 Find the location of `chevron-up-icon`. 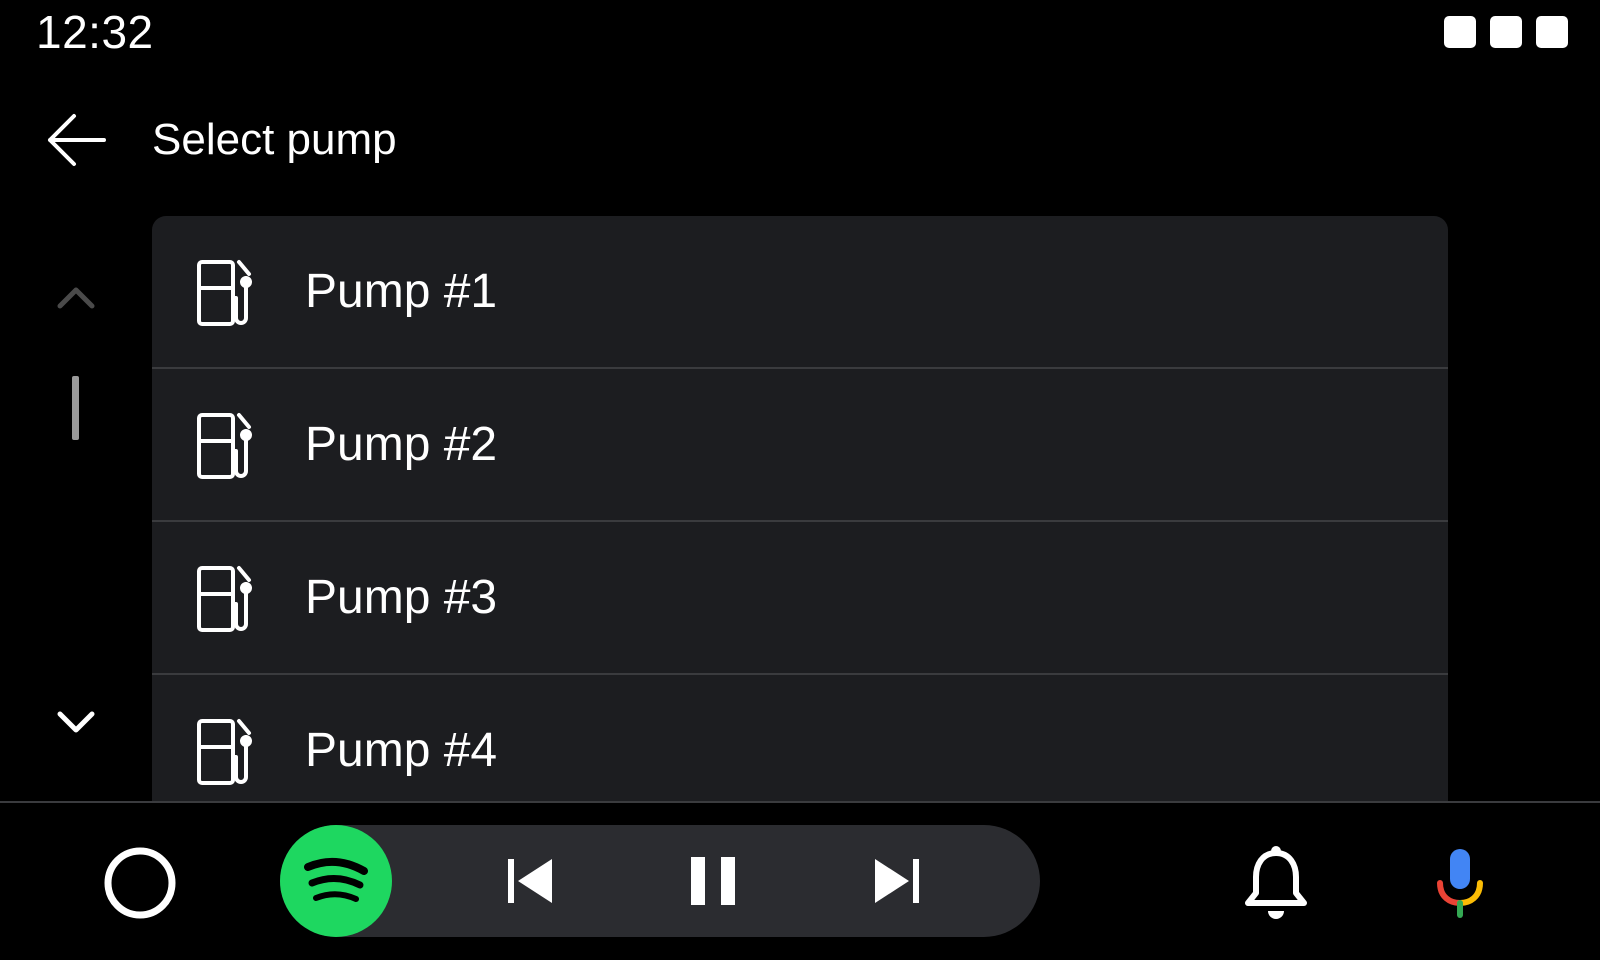

chevron-up-icon is located at coordinates (76, 298).